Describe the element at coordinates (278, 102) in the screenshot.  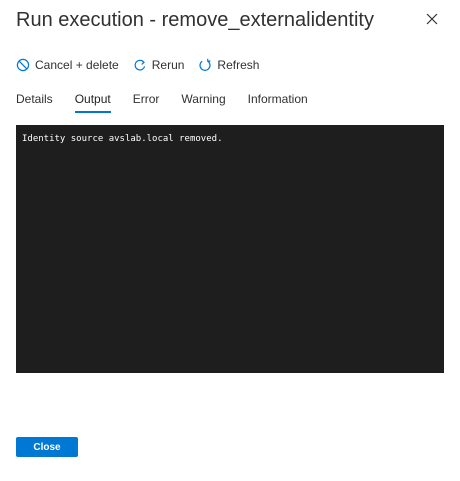
I see `tab-information: Information` at that location.